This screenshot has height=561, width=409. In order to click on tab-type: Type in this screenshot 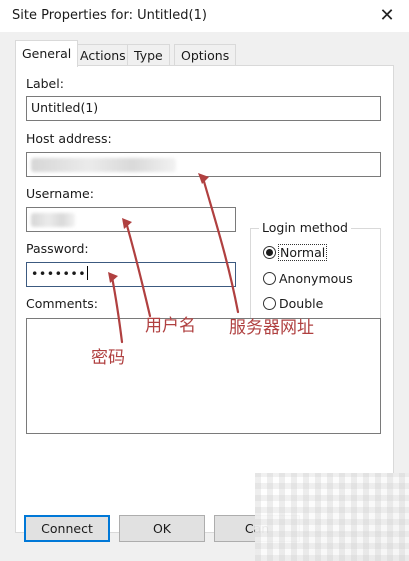, I will do `click(148, 55)`.